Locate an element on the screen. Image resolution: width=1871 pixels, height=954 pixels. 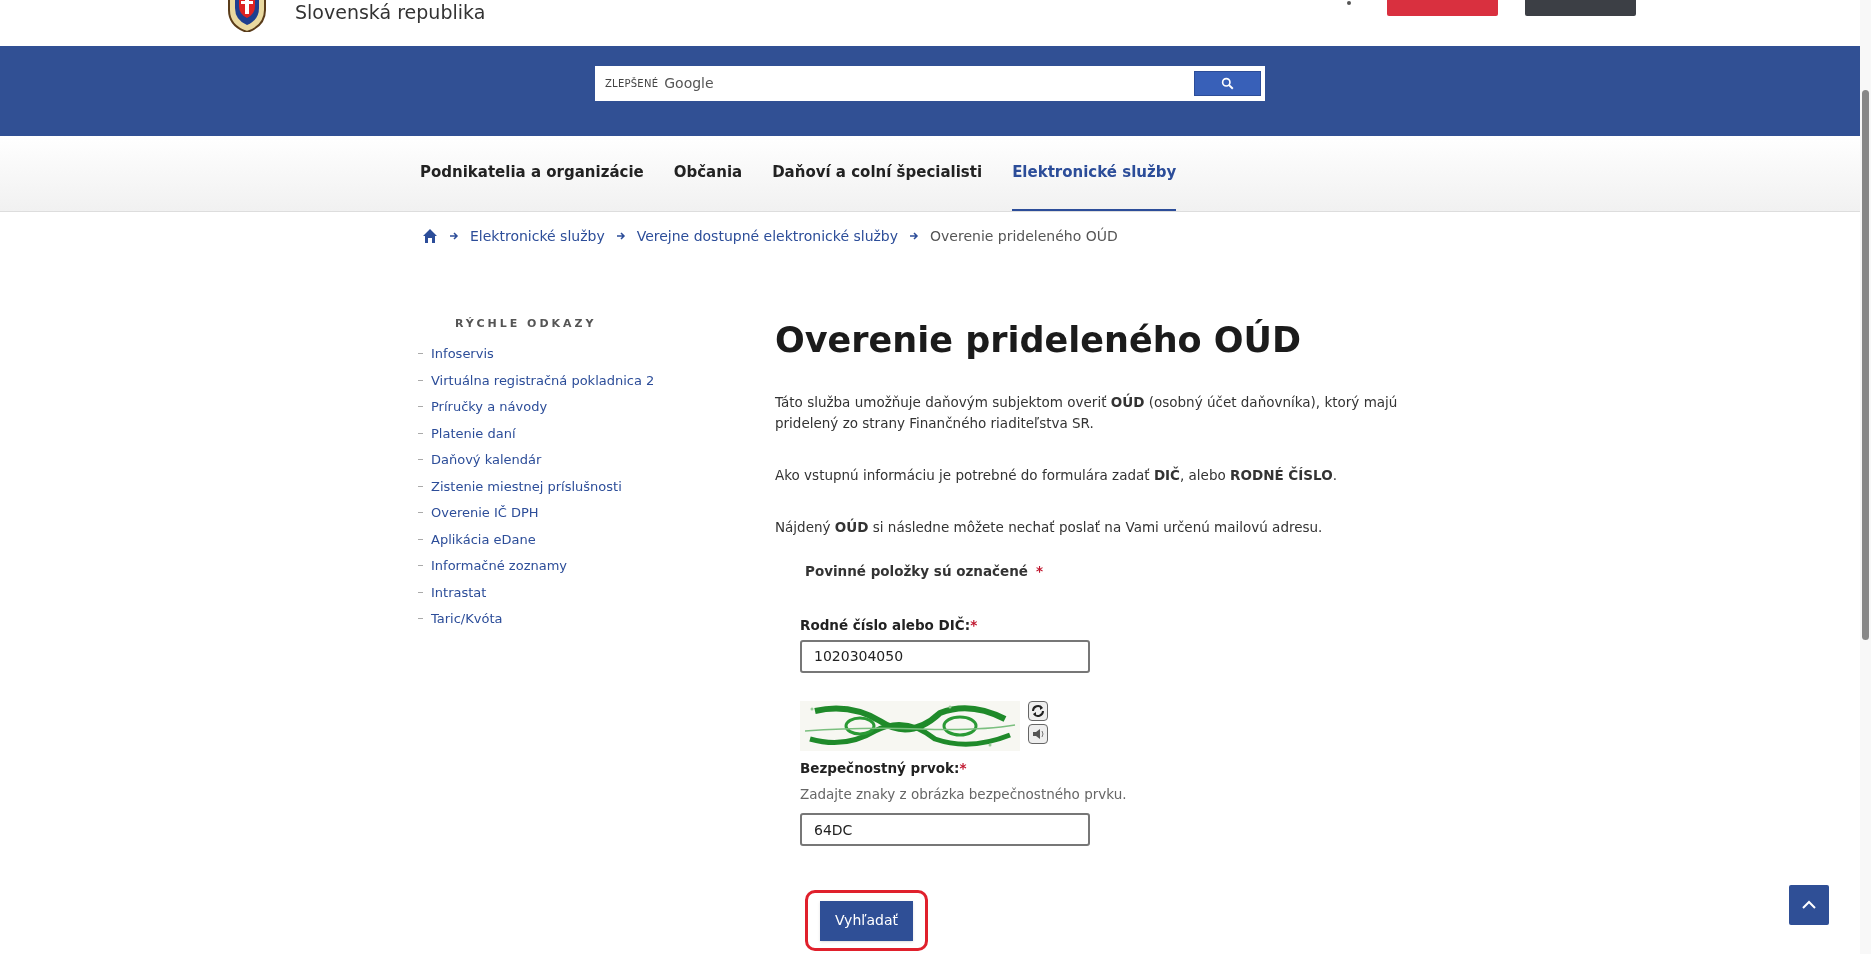
refresh-icon is located at coordinates (1038, 710).